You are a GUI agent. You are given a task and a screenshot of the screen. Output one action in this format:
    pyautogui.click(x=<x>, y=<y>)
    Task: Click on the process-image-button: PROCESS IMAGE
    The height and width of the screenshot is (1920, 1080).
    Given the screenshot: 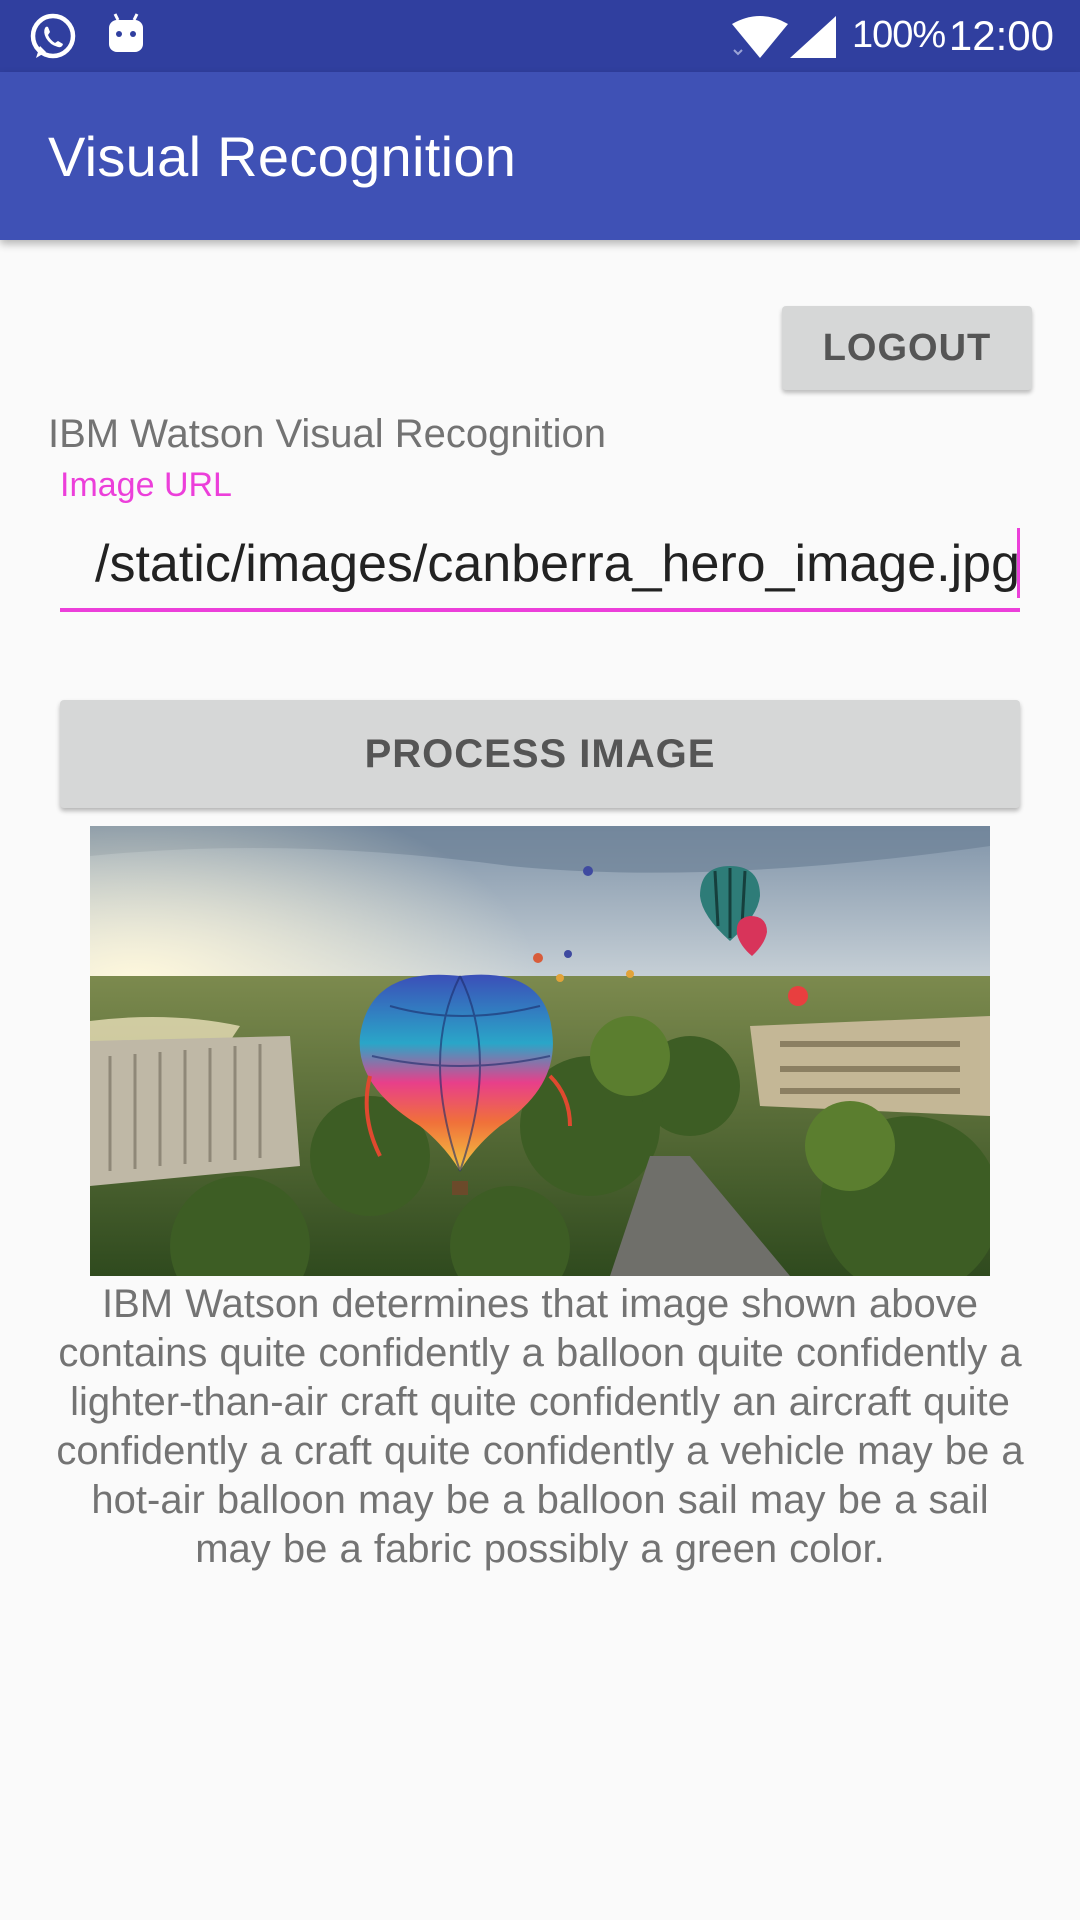 What is the action you would take?
    pyautogui.click(x=540, y=754)
    